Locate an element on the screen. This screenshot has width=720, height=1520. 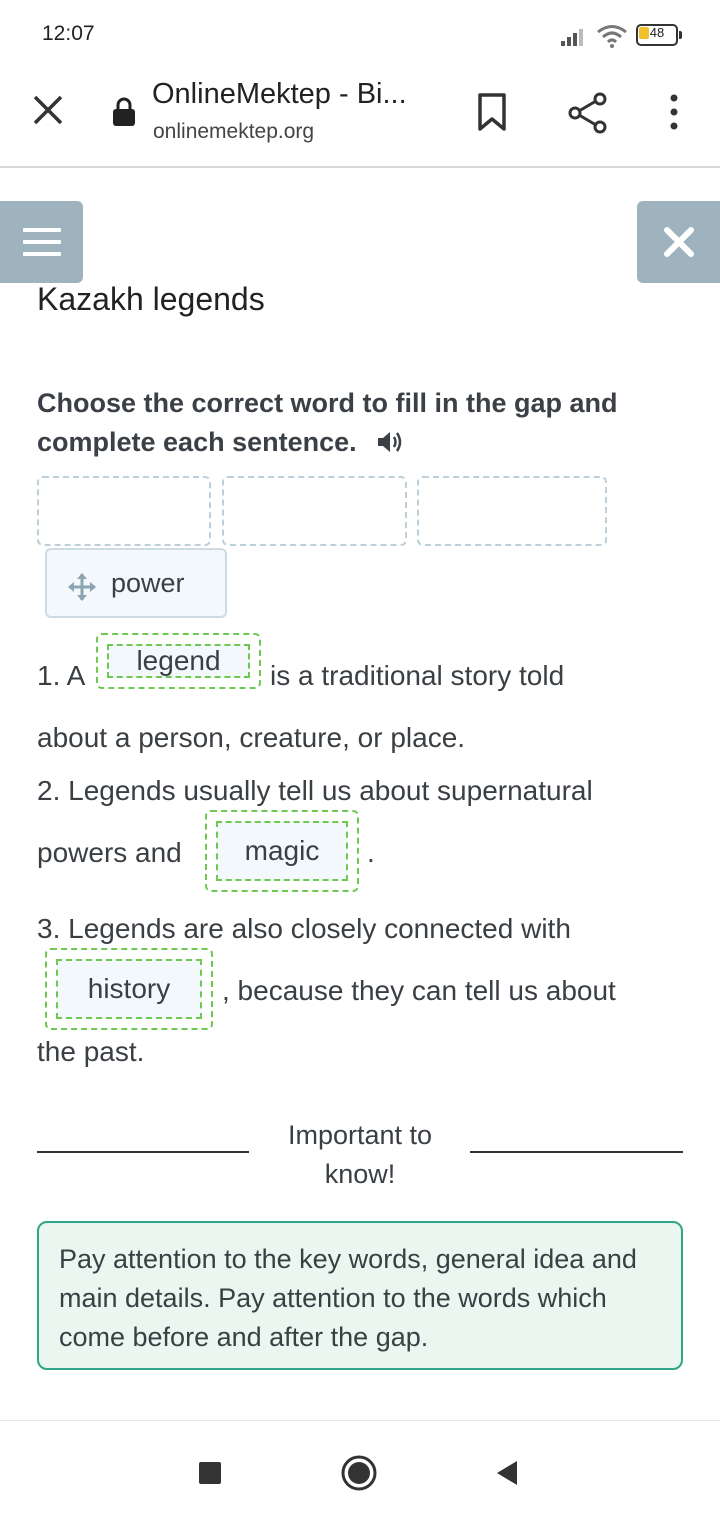
lock-icon is located at coordinates (124, 112).